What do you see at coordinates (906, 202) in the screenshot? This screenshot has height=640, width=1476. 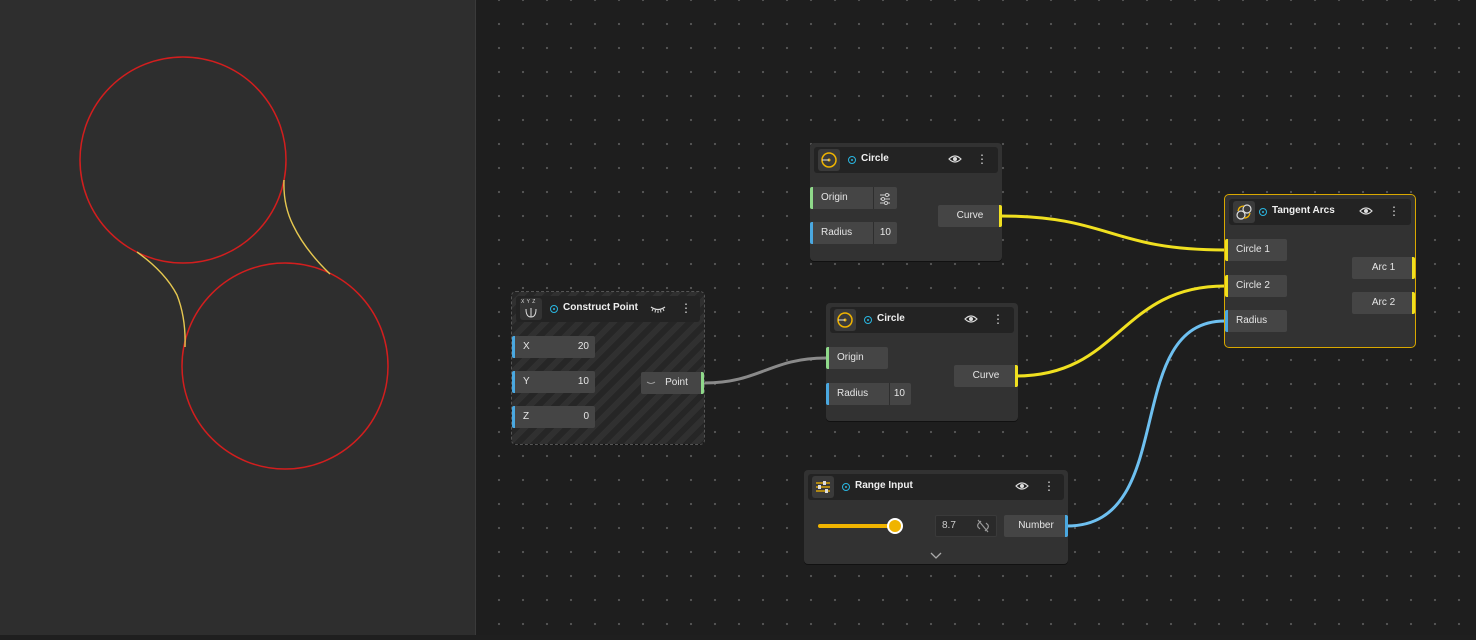 I see `circle-node-a: Circle ⋮ Origin Radius 10 Curve` at bounding box center [906, 202].